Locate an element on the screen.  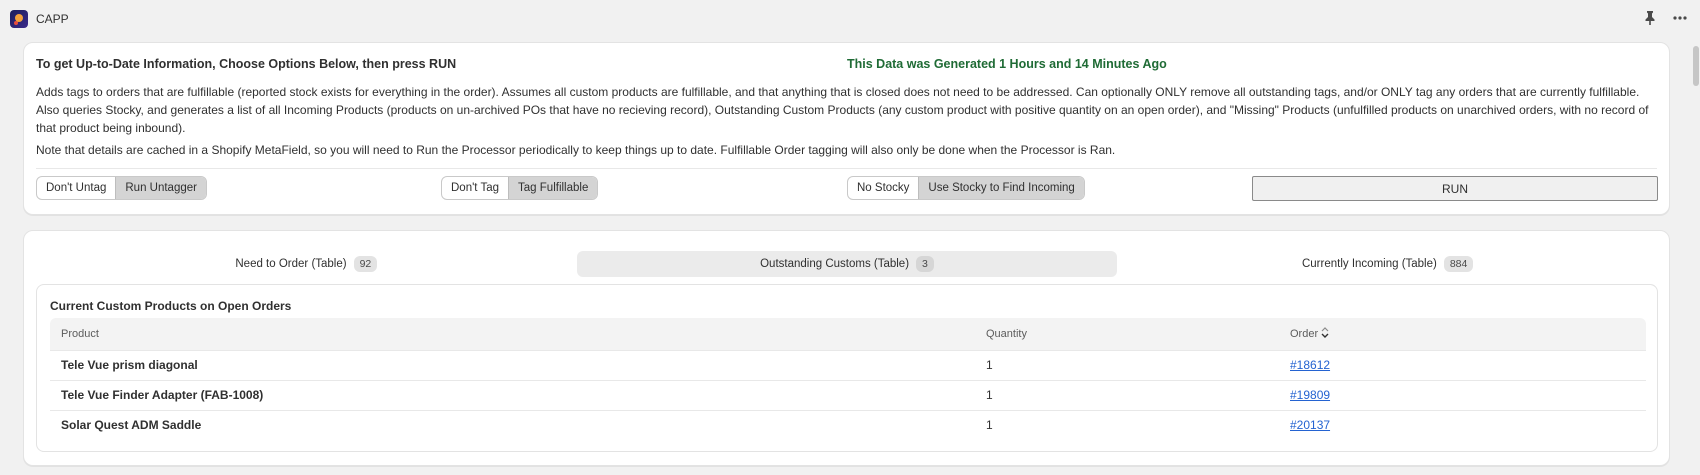
tag-fulfillable-option: Tag Fulfillable is located at coordinates (553, 188).